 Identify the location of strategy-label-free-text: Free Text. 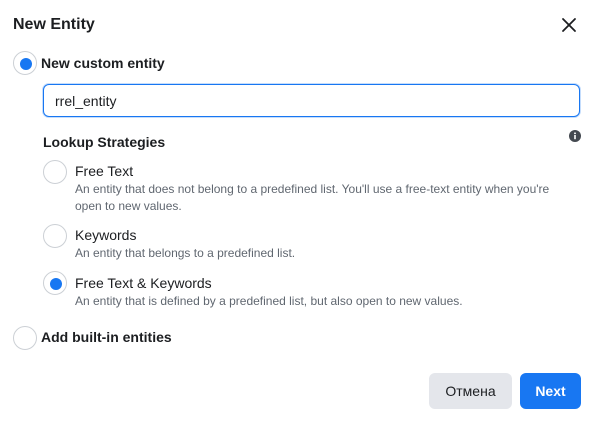
(104, 171).